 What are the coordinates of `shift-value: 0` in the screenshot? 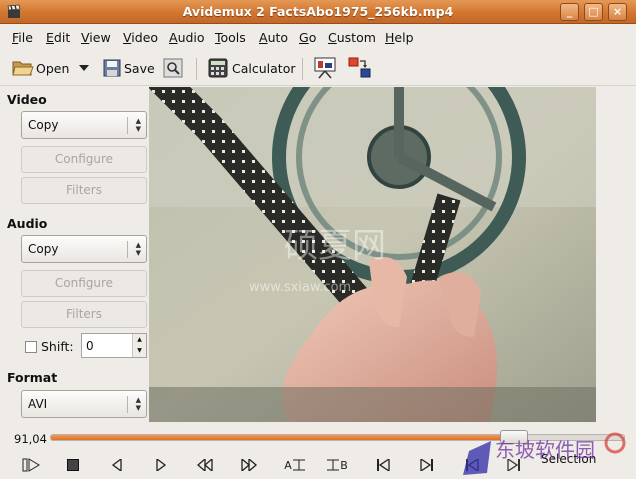 It's located at (90, 346).